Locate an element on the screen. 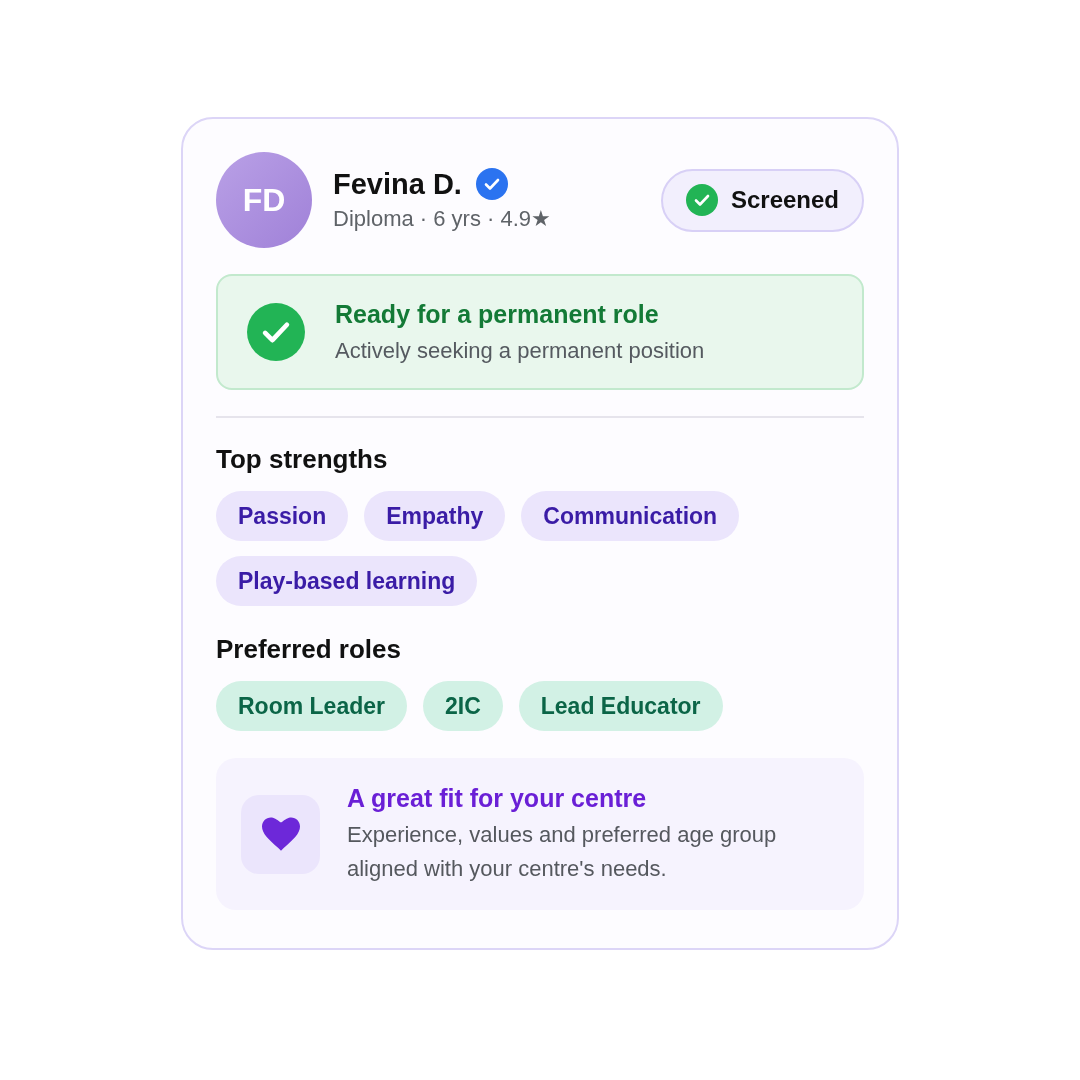 The image size is (1080, 1080). fit-note-body: Experience, values and preferred age group aligned with your centre's needs. is located at coordinates (562, 852).